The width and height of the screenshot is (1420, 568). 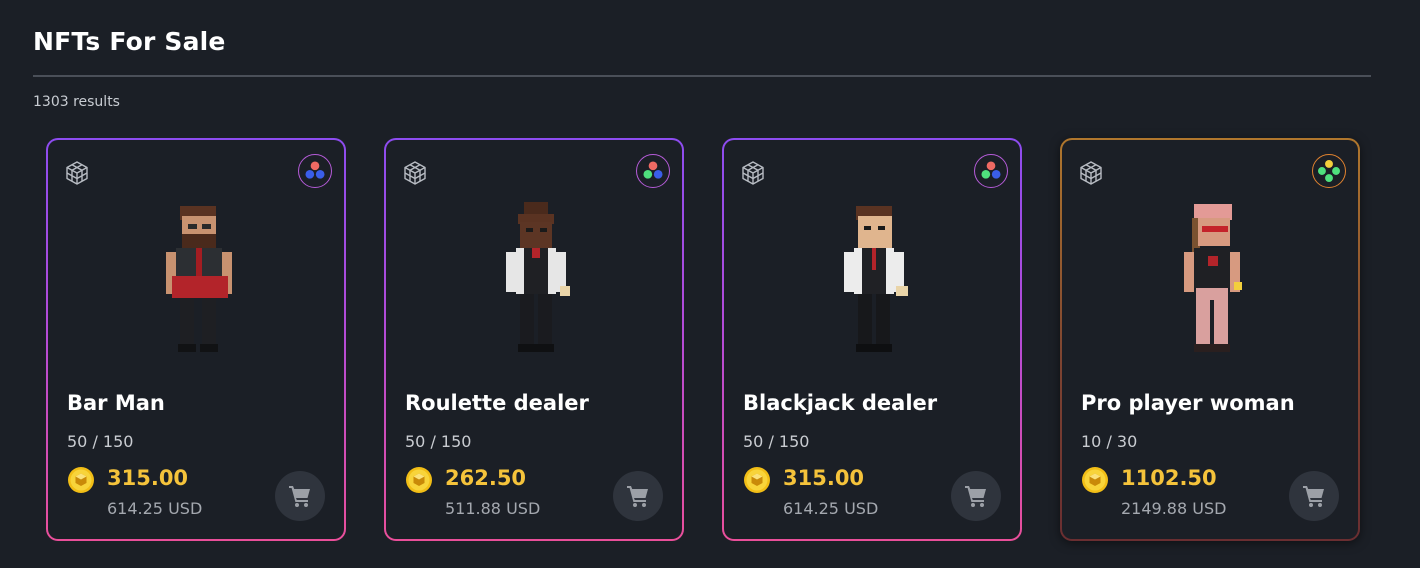 I want to click on nft-supply: 10 / 30, so click(x=1109, y=441).